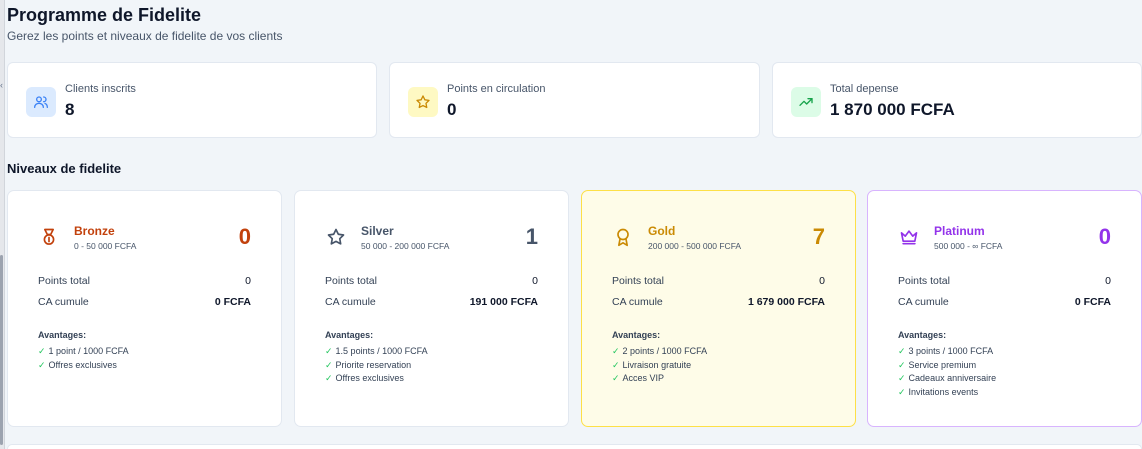 Image resolution: width=1142 pixels, height=449 pixels. Describe the element at coordinates (695, 246) in the screenshot. I see `tier-range: 200 000 - 500 000 FCFA` at that location.